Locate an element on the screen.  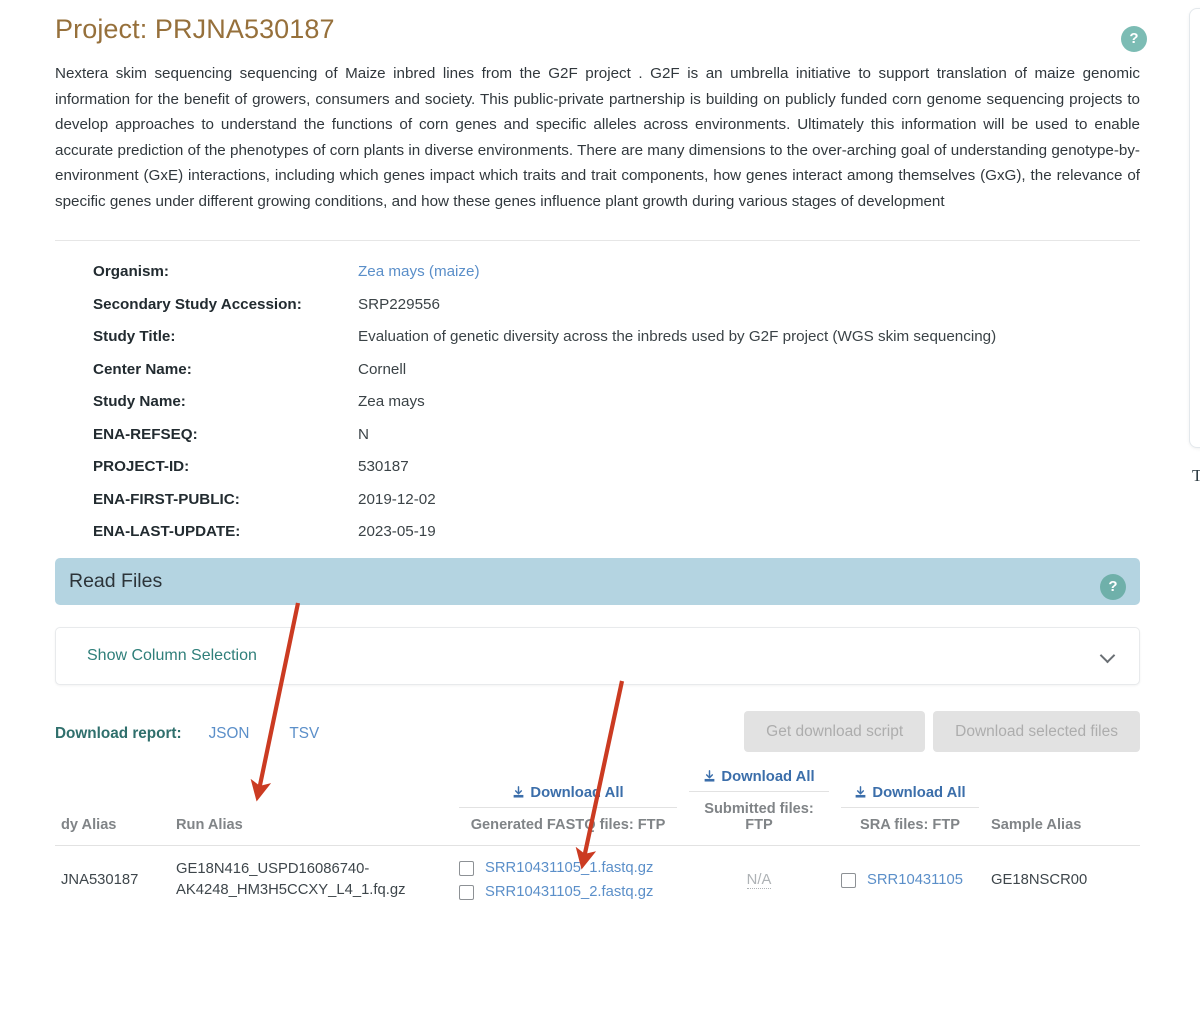
get-download-script-button: Get download script is located at coordinates (835, 731).